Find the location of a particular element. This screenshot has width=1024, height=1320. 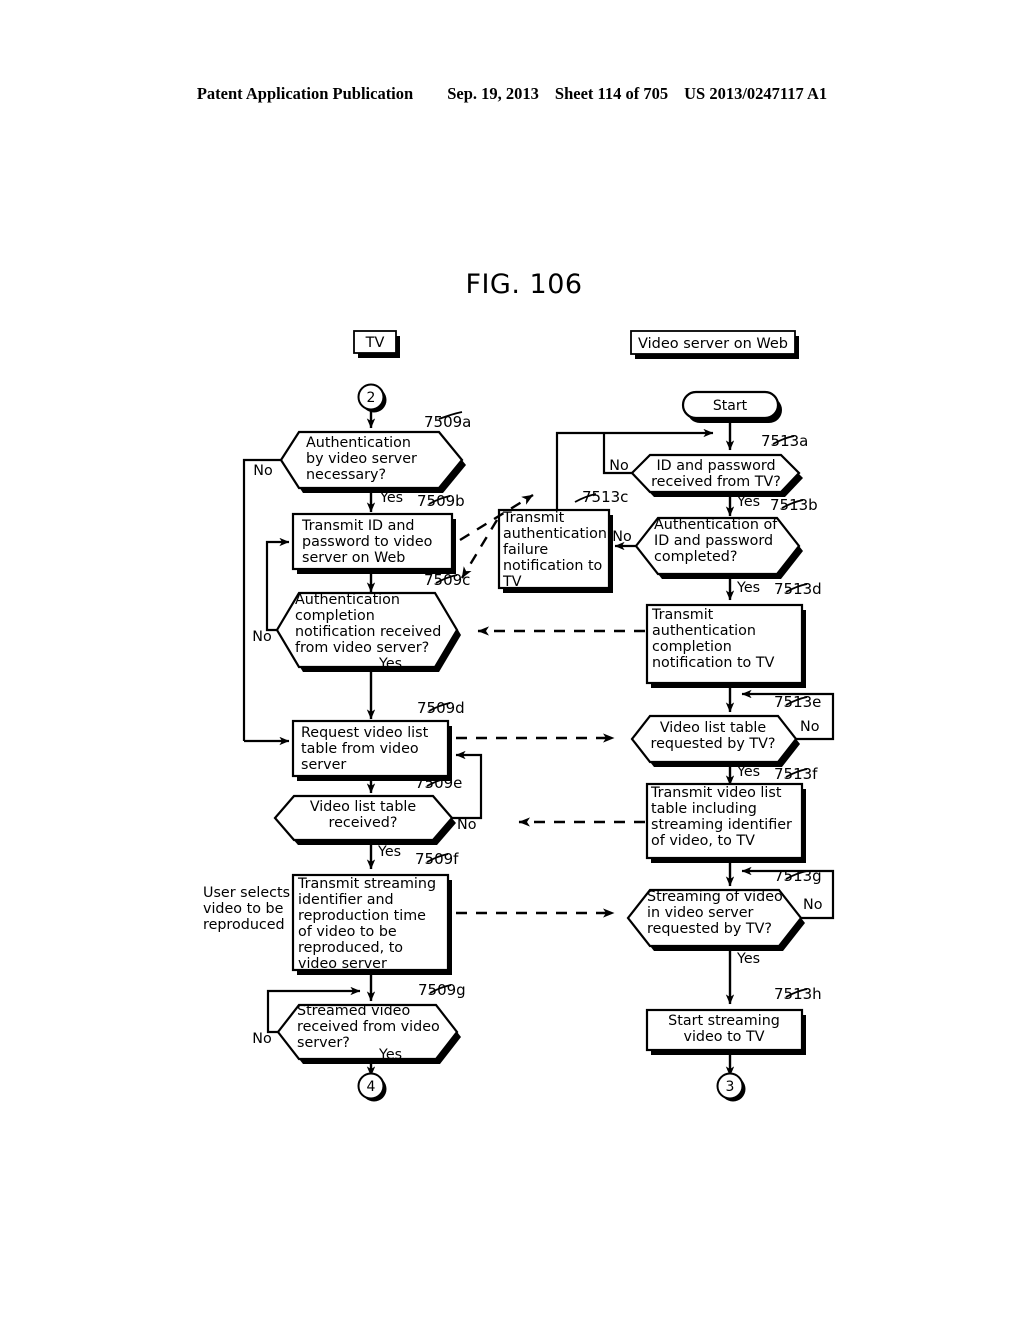

node-7509b-line-0: Transmit ID and is located at coordinates (358, 526).